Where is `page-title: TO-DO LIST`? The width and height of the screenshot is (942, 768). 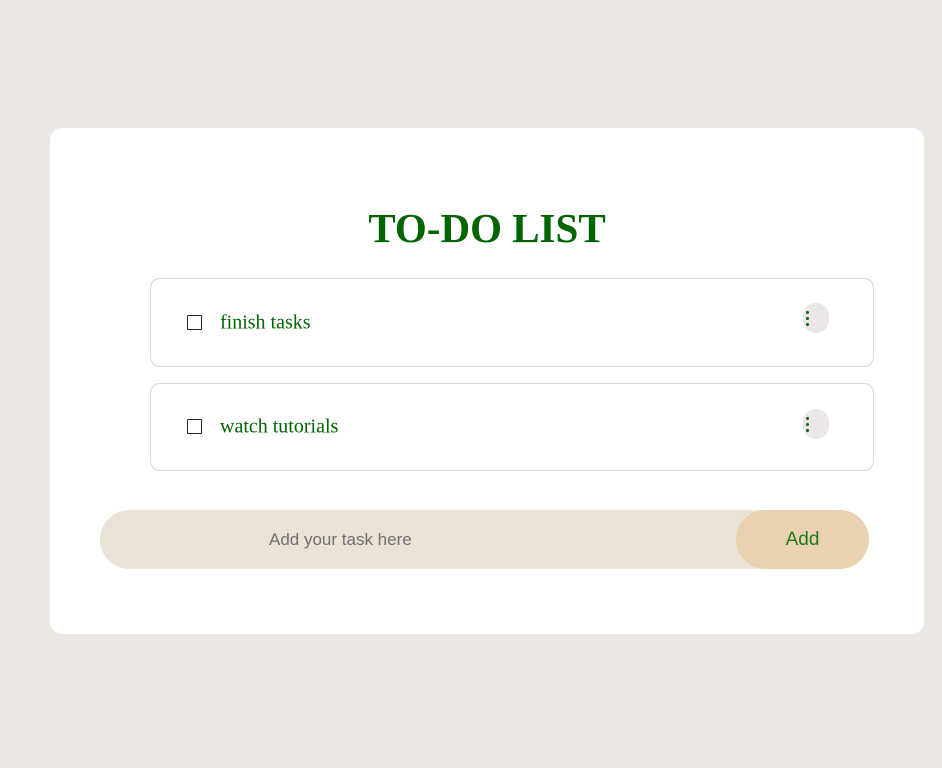 page-title: TO-DO LIST is located at coordinates (487, 228).